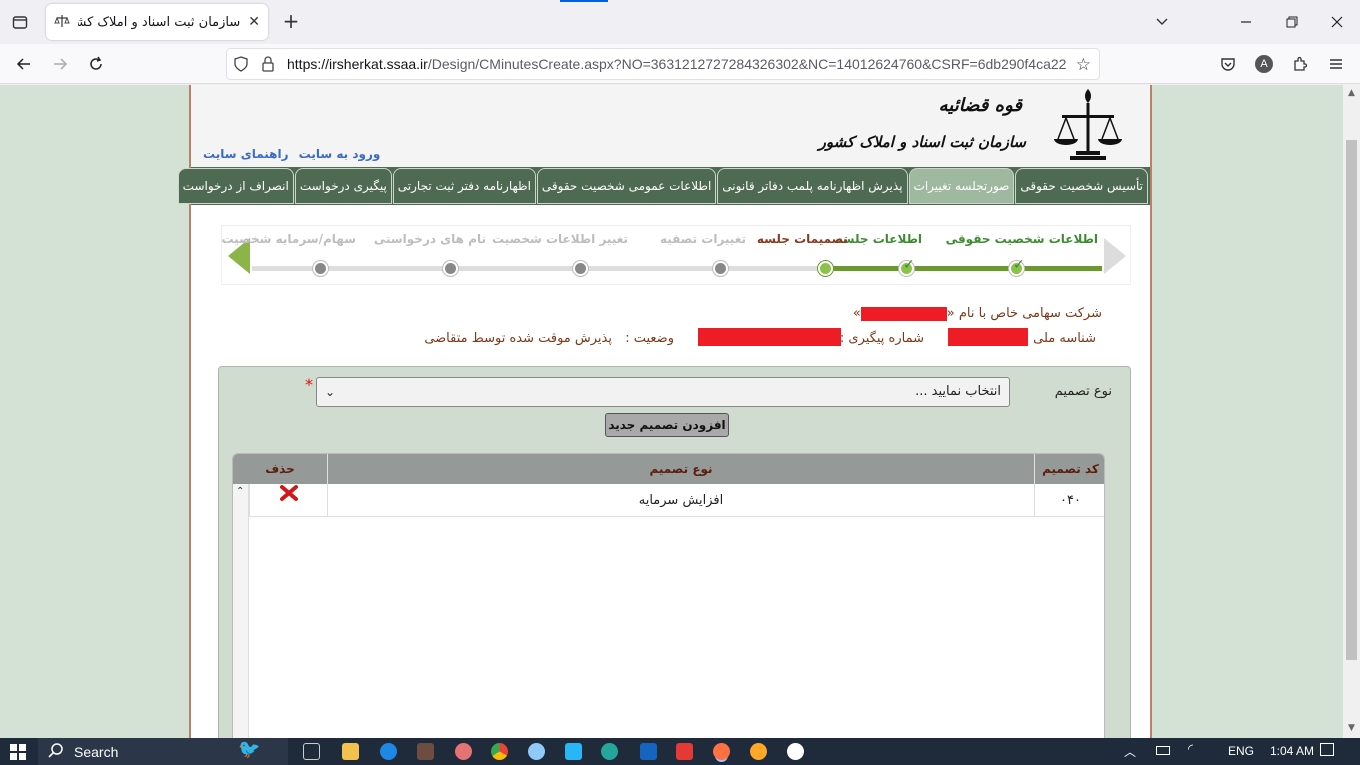 This screenshot has width=1360, height=765. What do you see at coordinates (1337, 22) in the screenshot?
I see `close-window-icon` at bounding box center [1337, 22].